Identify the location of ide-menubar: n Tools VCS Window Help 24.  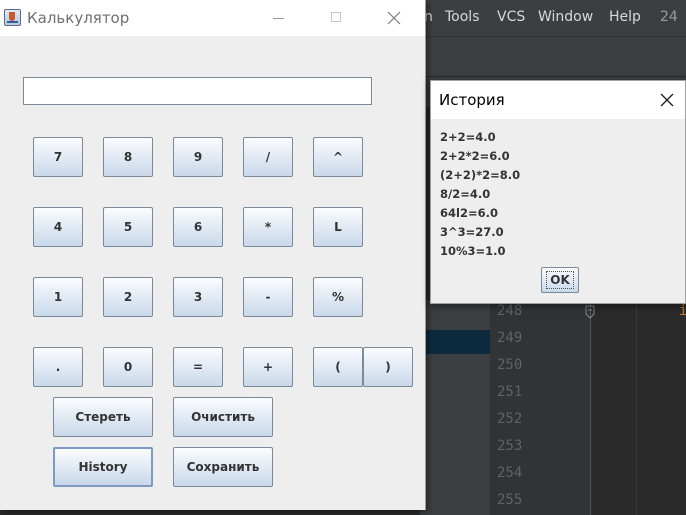
(553, 18).